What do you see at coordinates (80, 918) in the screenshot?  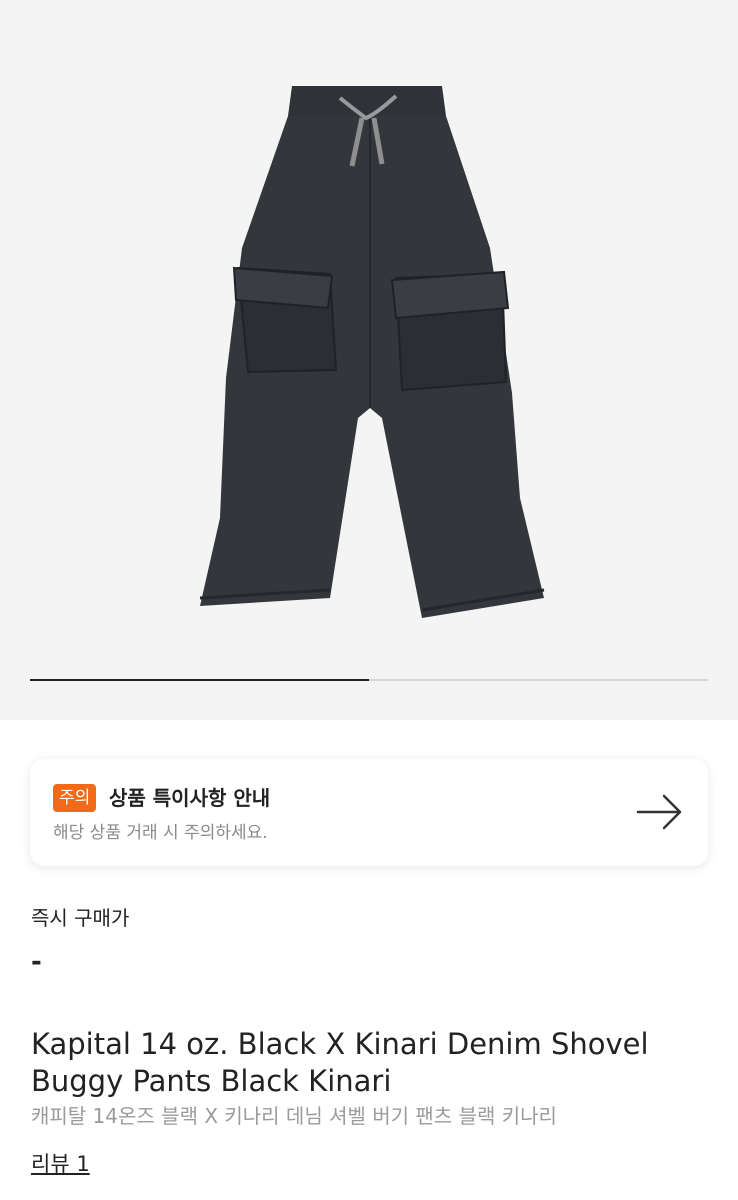 I see `price-label: 즉시 구매가` at bounding box center [80, 918].